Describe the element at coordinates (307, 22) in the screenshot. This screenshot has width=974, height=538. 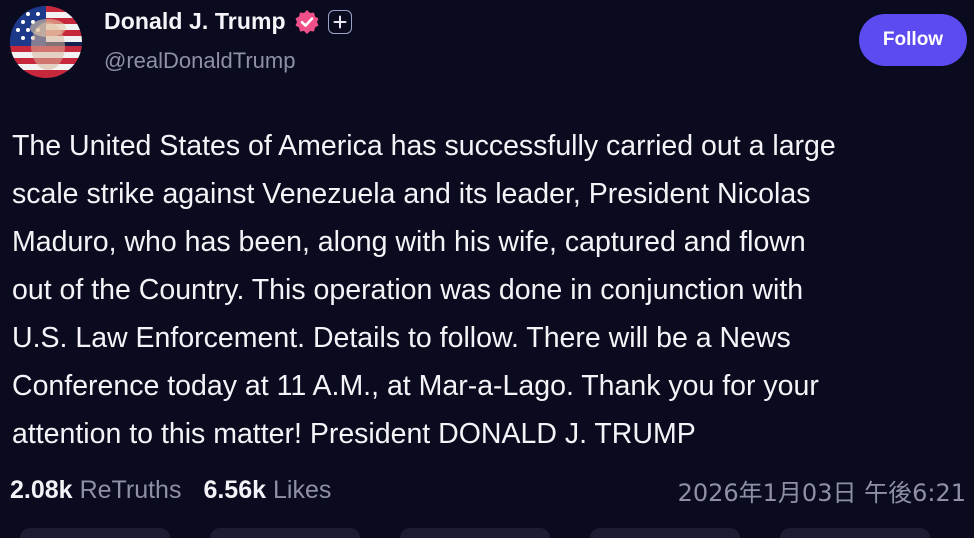
I see `verified-badge-icon` at that location.